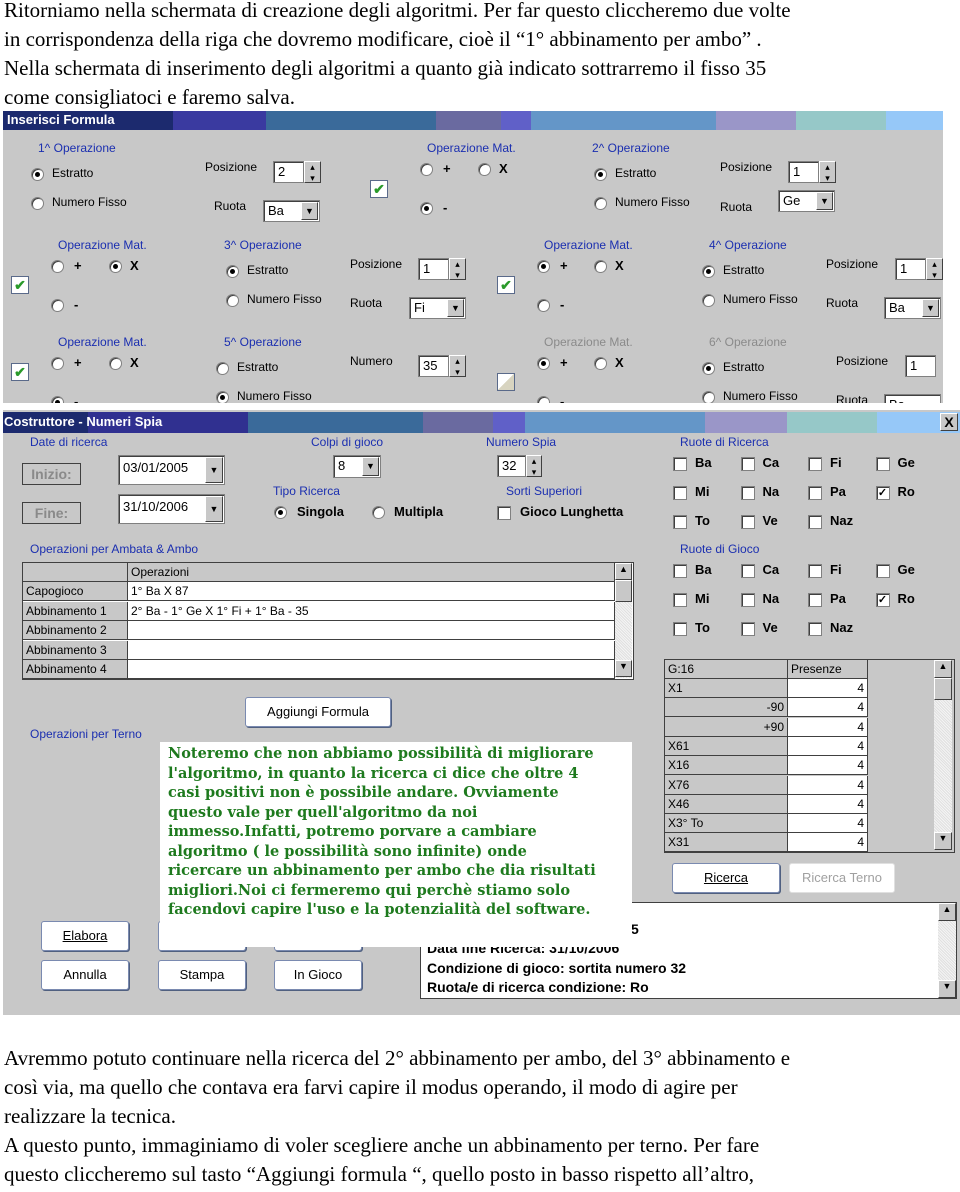 Image resolution: width=960 pixels, height=1192 pixels. Describe the element at coordinates (426, 169) in the screenshot. I see `mat1-plus-radio` at that location.